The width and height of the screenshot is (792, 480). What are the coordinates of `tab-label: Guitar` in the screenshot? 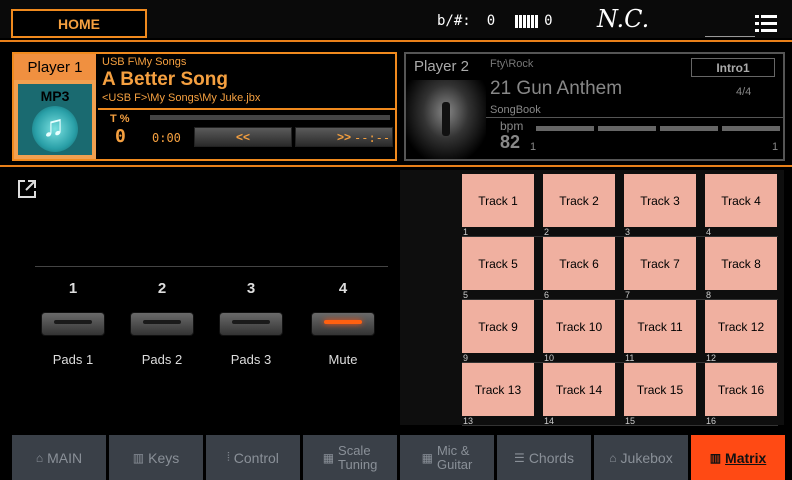 It's located at (454, 464).